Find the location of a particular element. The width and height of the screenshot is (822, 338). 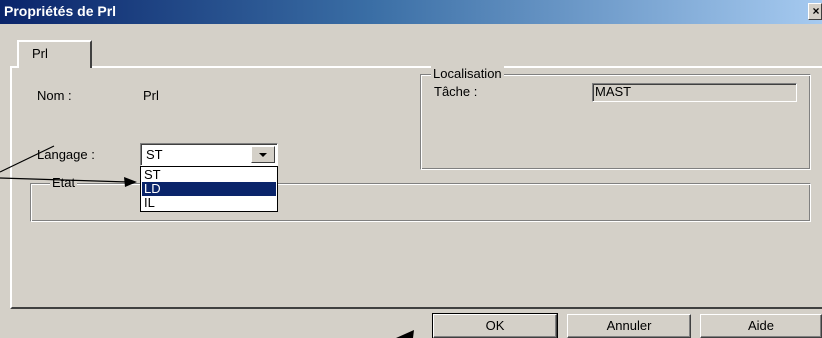

tache-value: MAST is located at coordinates (613, 91).